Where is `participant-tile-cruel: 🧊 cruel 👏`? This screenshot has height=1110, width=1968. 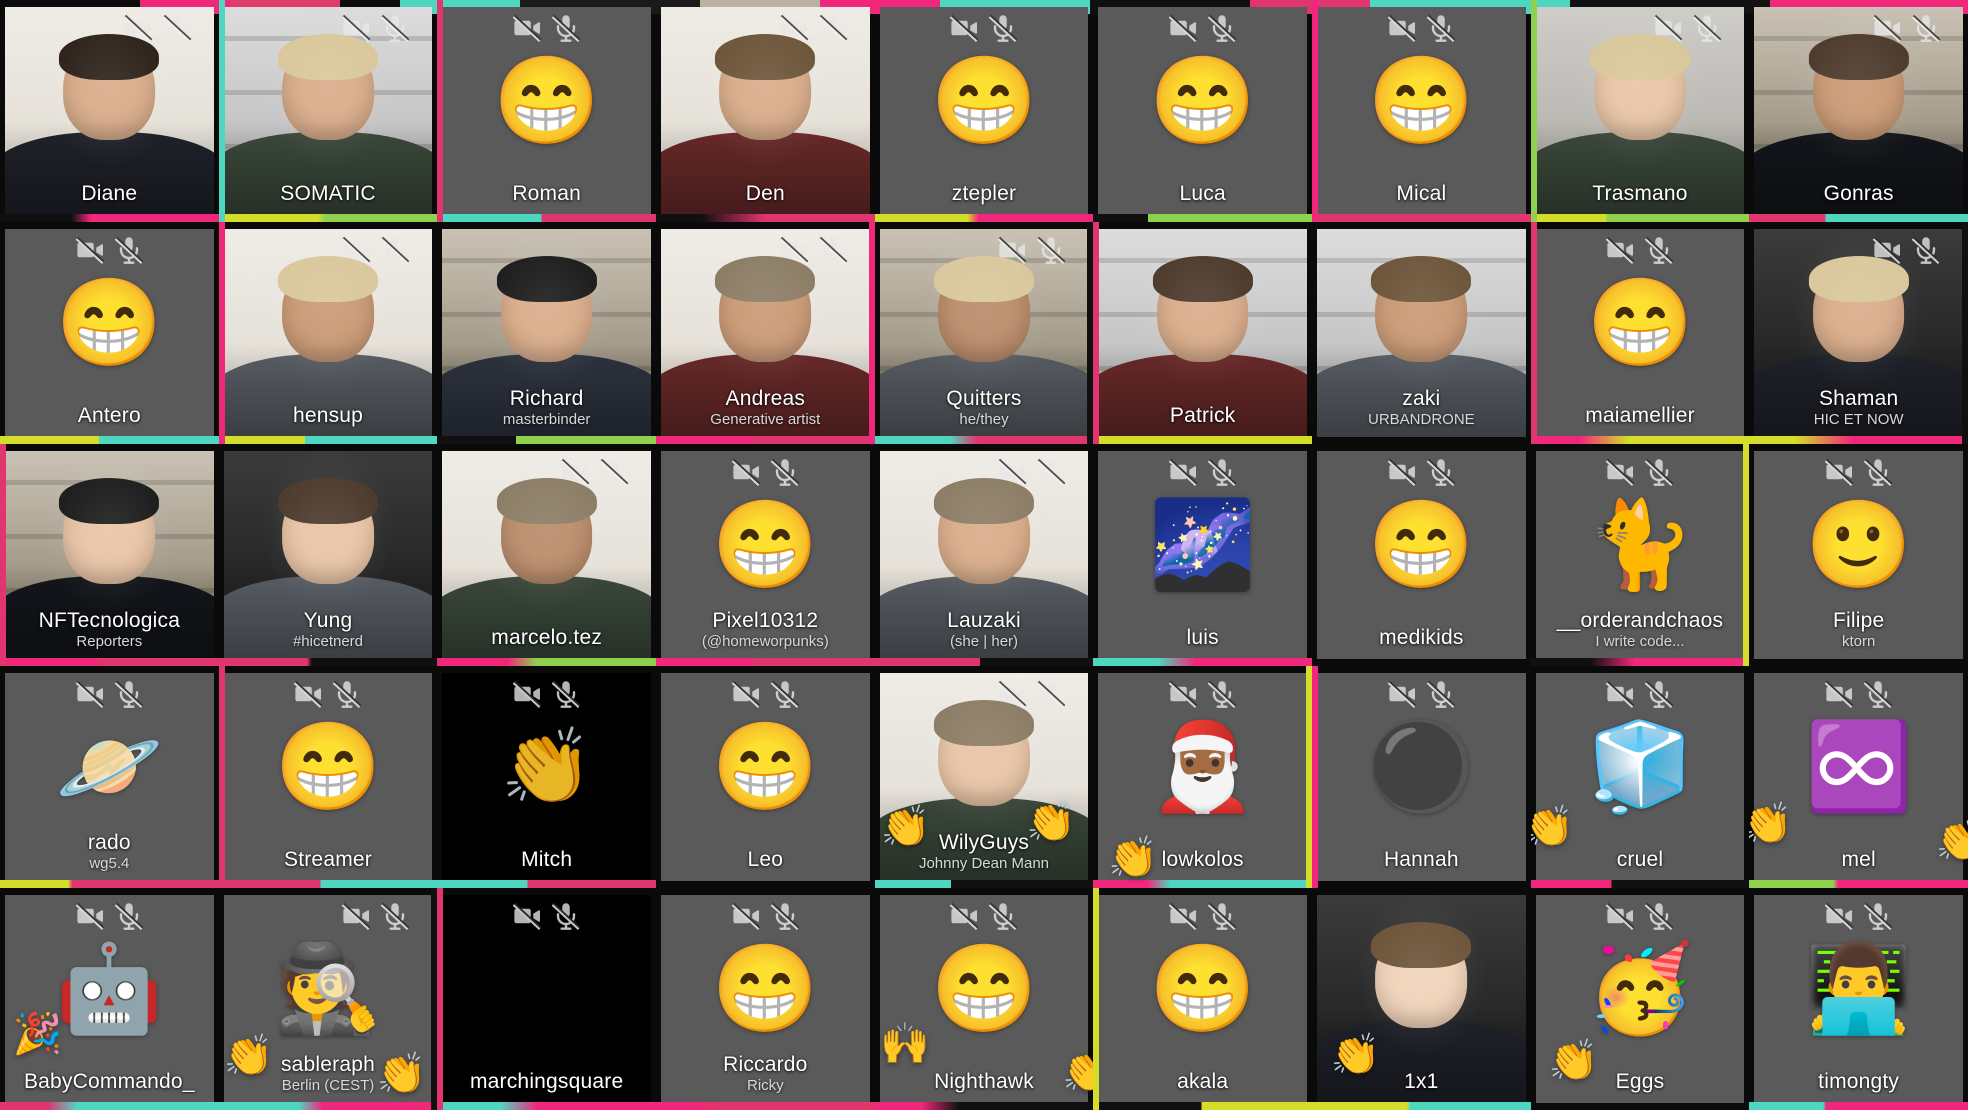 participant-tile-cruel: 🧊 cruel 👏 is located at coordinates (1640, 777).